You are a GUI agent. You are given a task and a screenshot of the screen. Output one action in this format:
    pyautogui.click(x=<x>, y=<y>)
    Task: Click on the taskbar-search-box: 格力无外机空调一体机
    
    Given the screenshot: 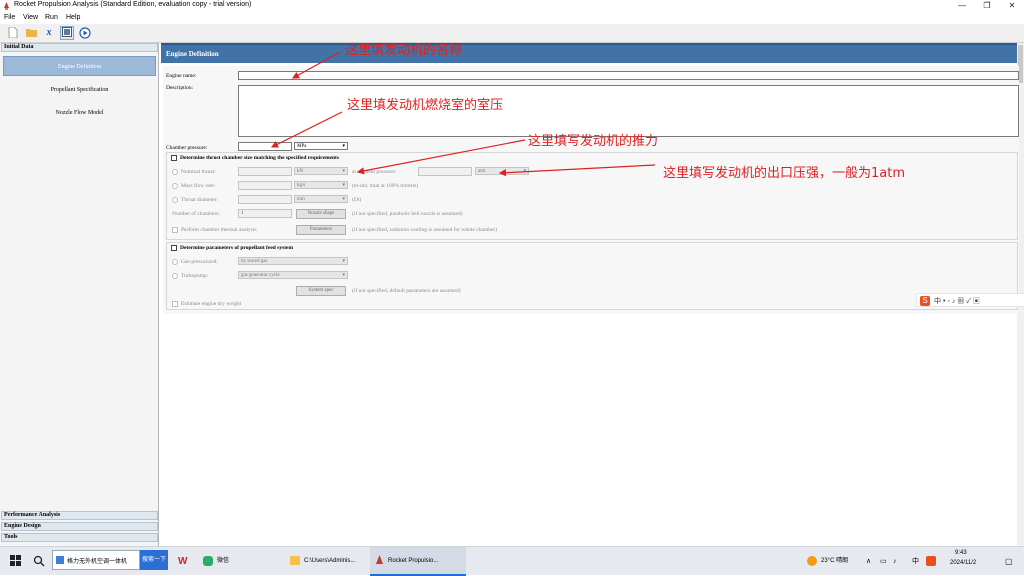 What is the action you would take?
    pyautogui.click(x=96, y=560)
    